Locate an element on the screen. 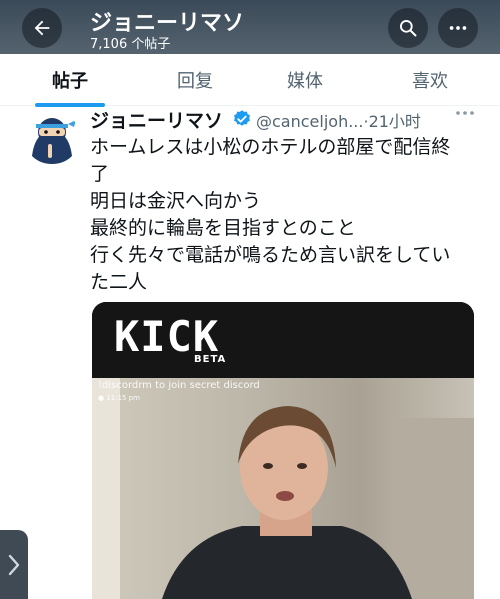 The height and width of the screenshot is (599, 500). tab-likes: 喜欢 is located at coordinates (430, 80).